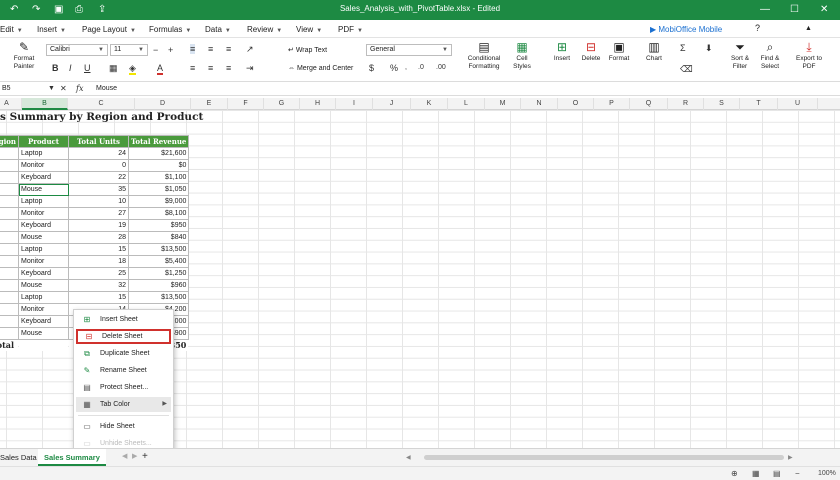 The image size is (840, 480). Describe the element at coordinates (218, 29) in the screenshot. I see `menu-data: Data ▼` at that location.